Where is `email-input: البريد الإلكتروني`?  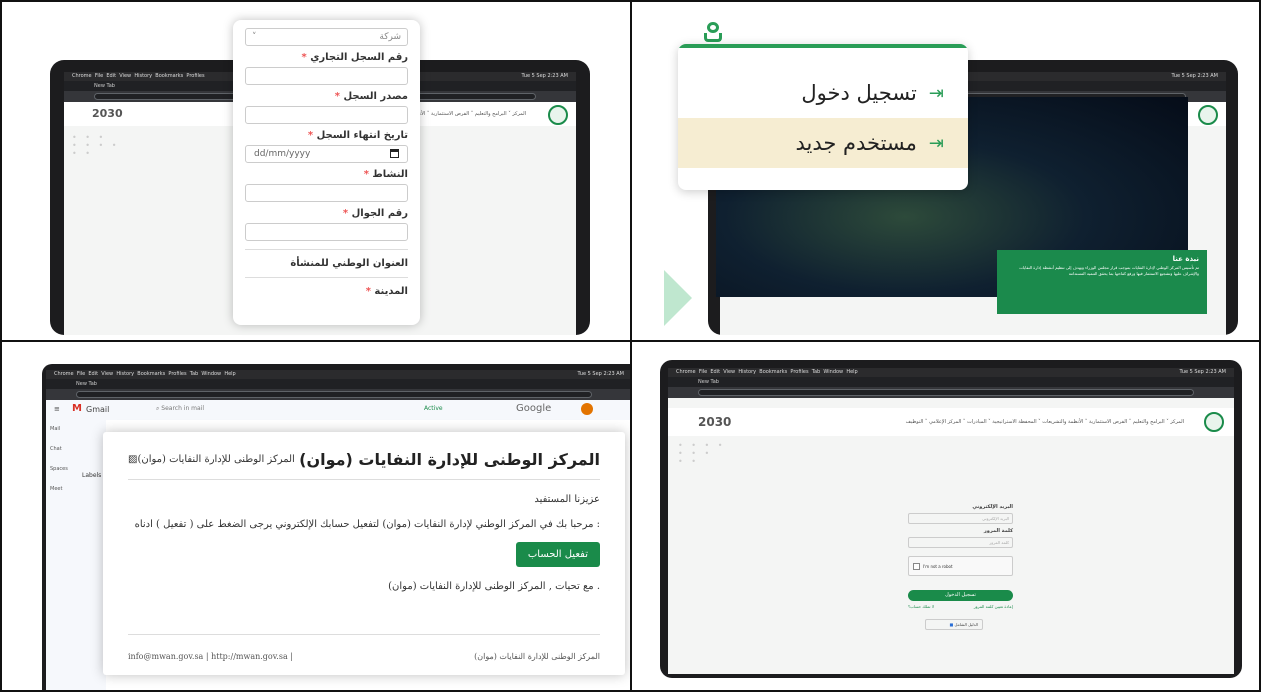
email-input: البريد الإلكتروني is located at coordinates (960, 518).